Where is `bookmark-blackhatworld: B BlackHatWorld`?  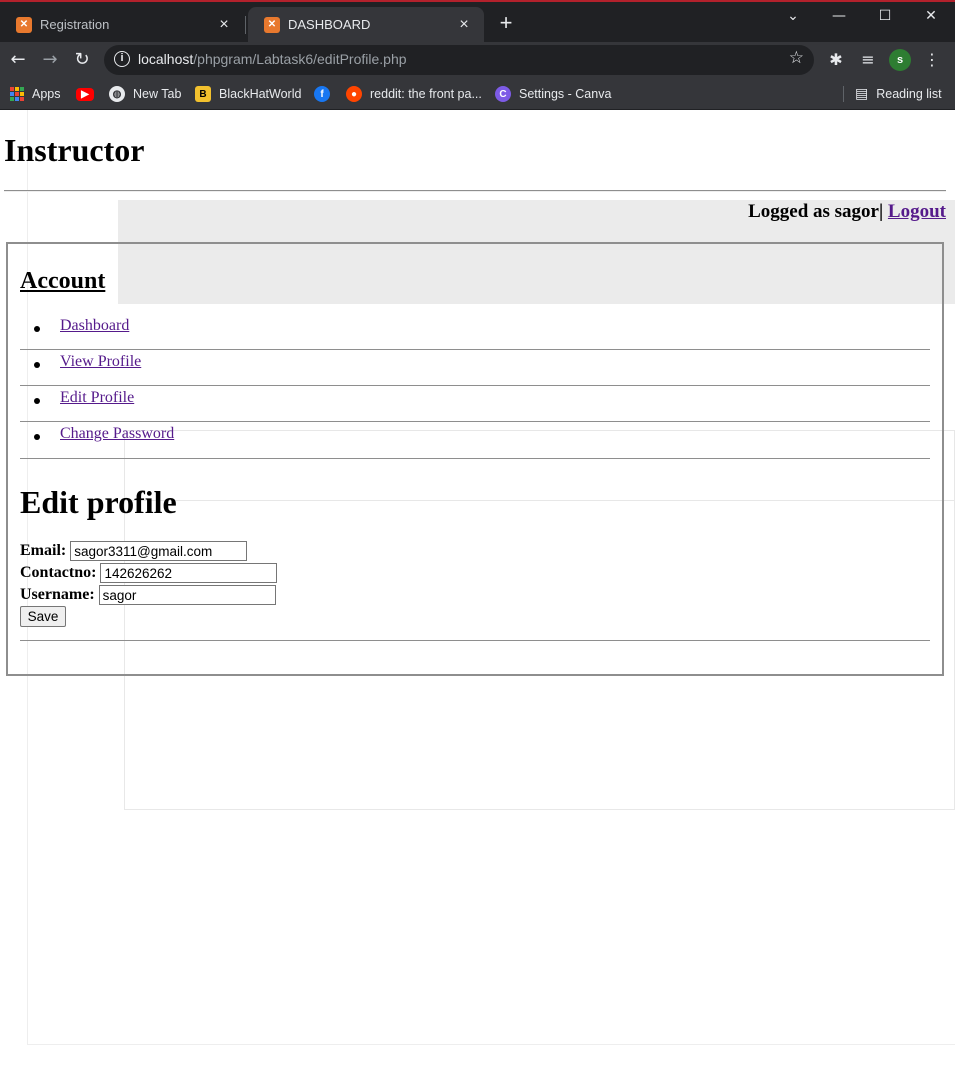 bookmark-blackhatworld: B BlackHatWorld is located at coordinates (248, 94).